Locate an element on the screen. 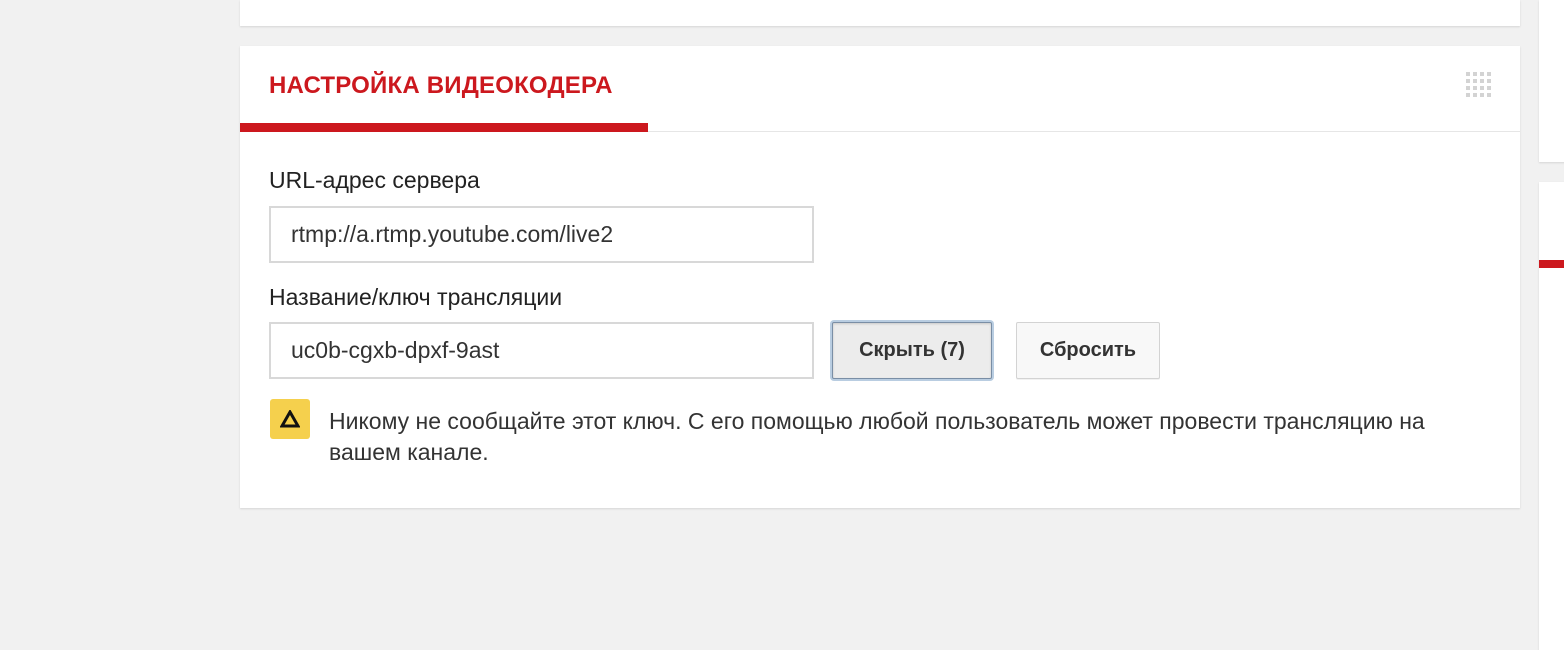 The width and height of the screenshot is (1564, 650). stream-key-input is located at coordinates (541, 350).